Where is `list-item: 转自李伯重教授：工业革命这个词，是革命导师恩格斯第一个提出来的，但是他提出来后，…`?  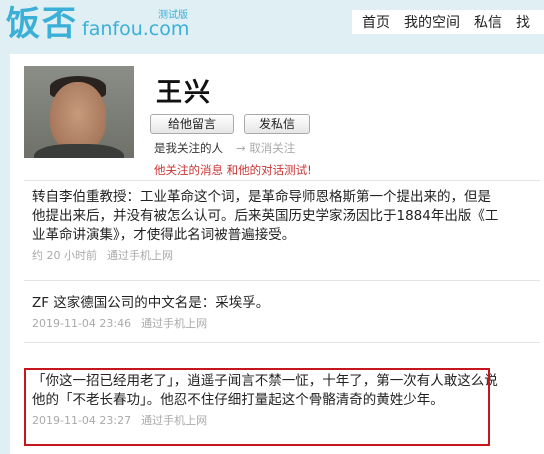
list-item: 转自李伯重教授：工业革命这个词，是革命导师恩格斯第一个提出来的，但是他提出来后，… is located at coordinates (267, 225).